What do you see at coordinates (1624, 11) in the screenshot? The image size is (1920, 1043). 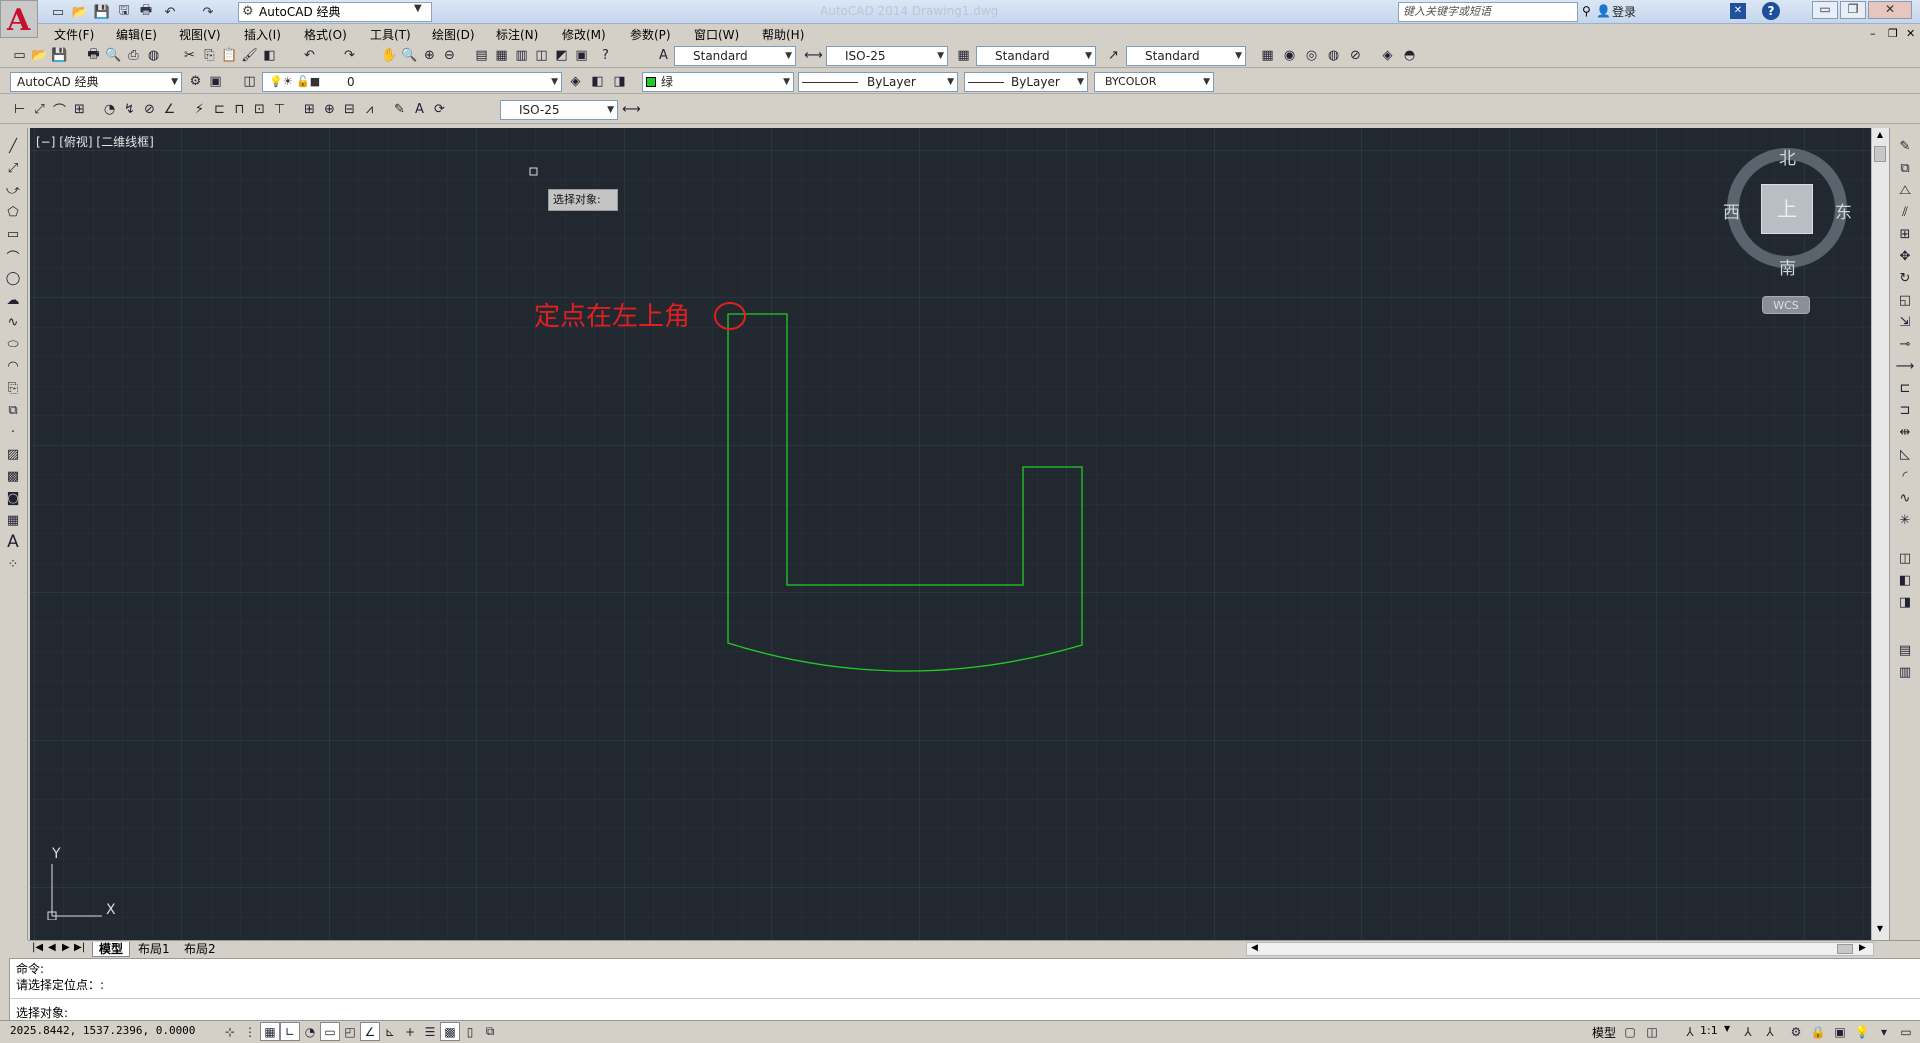 I see `login-button: 登录` at bounding box center [1624, 11].